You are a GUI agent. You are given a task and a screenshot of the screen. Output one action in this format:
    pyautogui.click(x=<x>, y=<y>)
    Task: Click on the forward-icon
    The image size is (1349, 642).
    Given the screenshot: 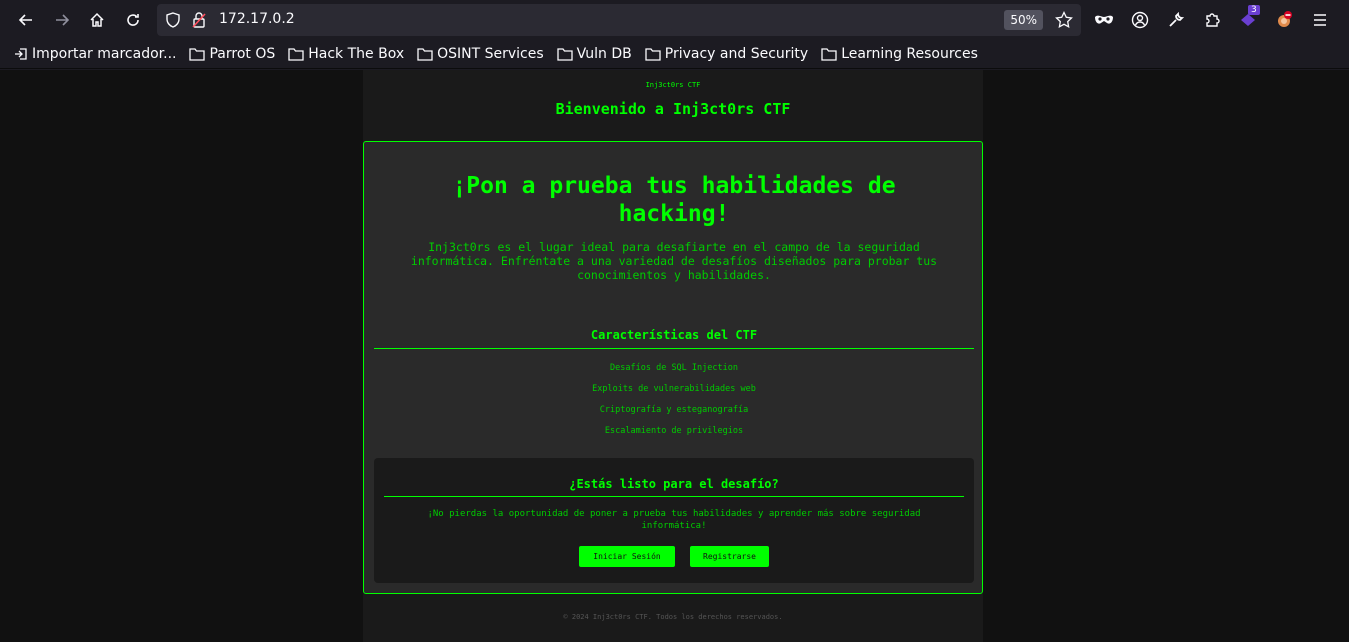 What is the action you would take?
    pyautogui.click(x=62, y=20)
    